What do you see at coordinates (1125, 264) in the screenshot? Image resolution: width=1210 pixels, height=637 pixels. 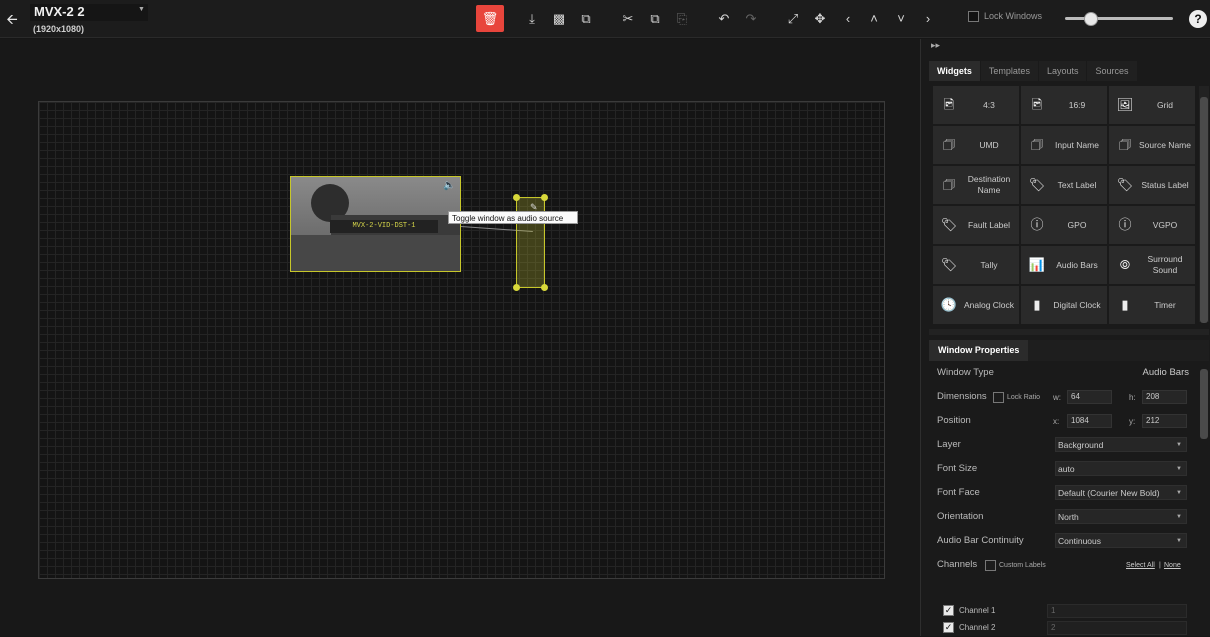 I see `broadcast-icon: ⦾` at bounding box center [1125, 264].